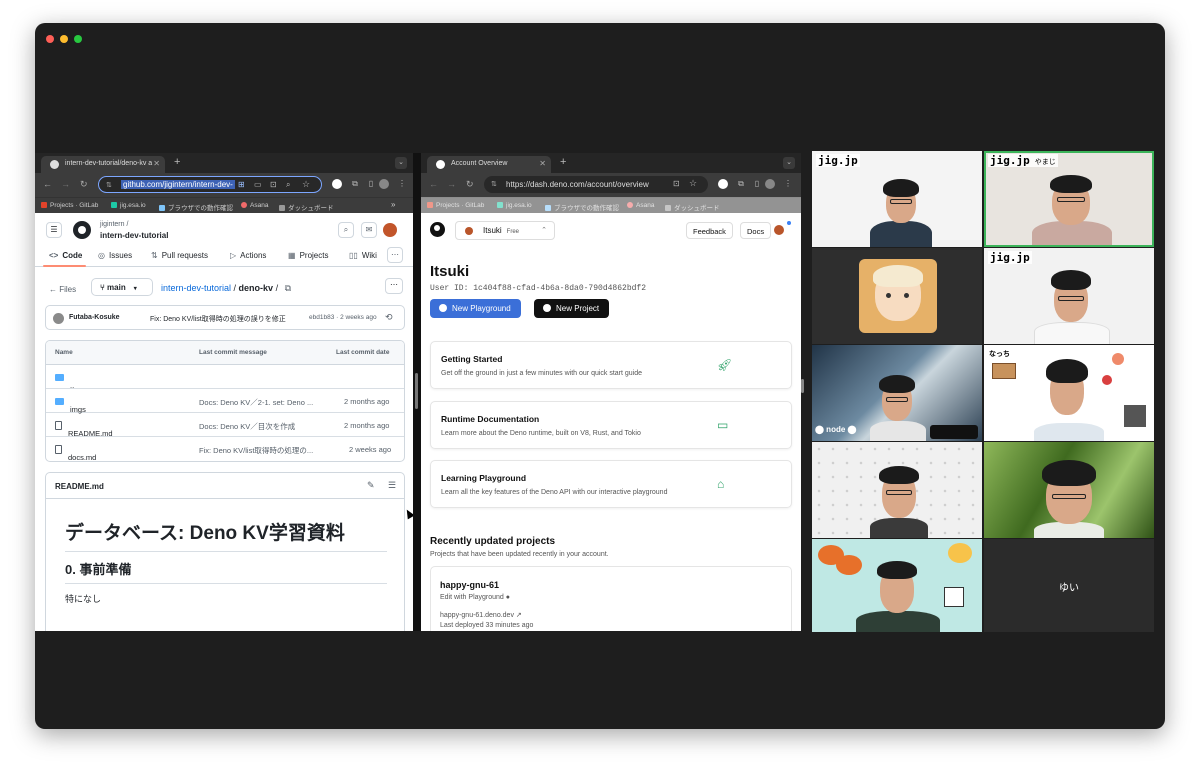 The height and width of the screenshot is (776, 1200). I want to click on edit-with-playground-link: Edit with Playground ●, so click(475, 597).